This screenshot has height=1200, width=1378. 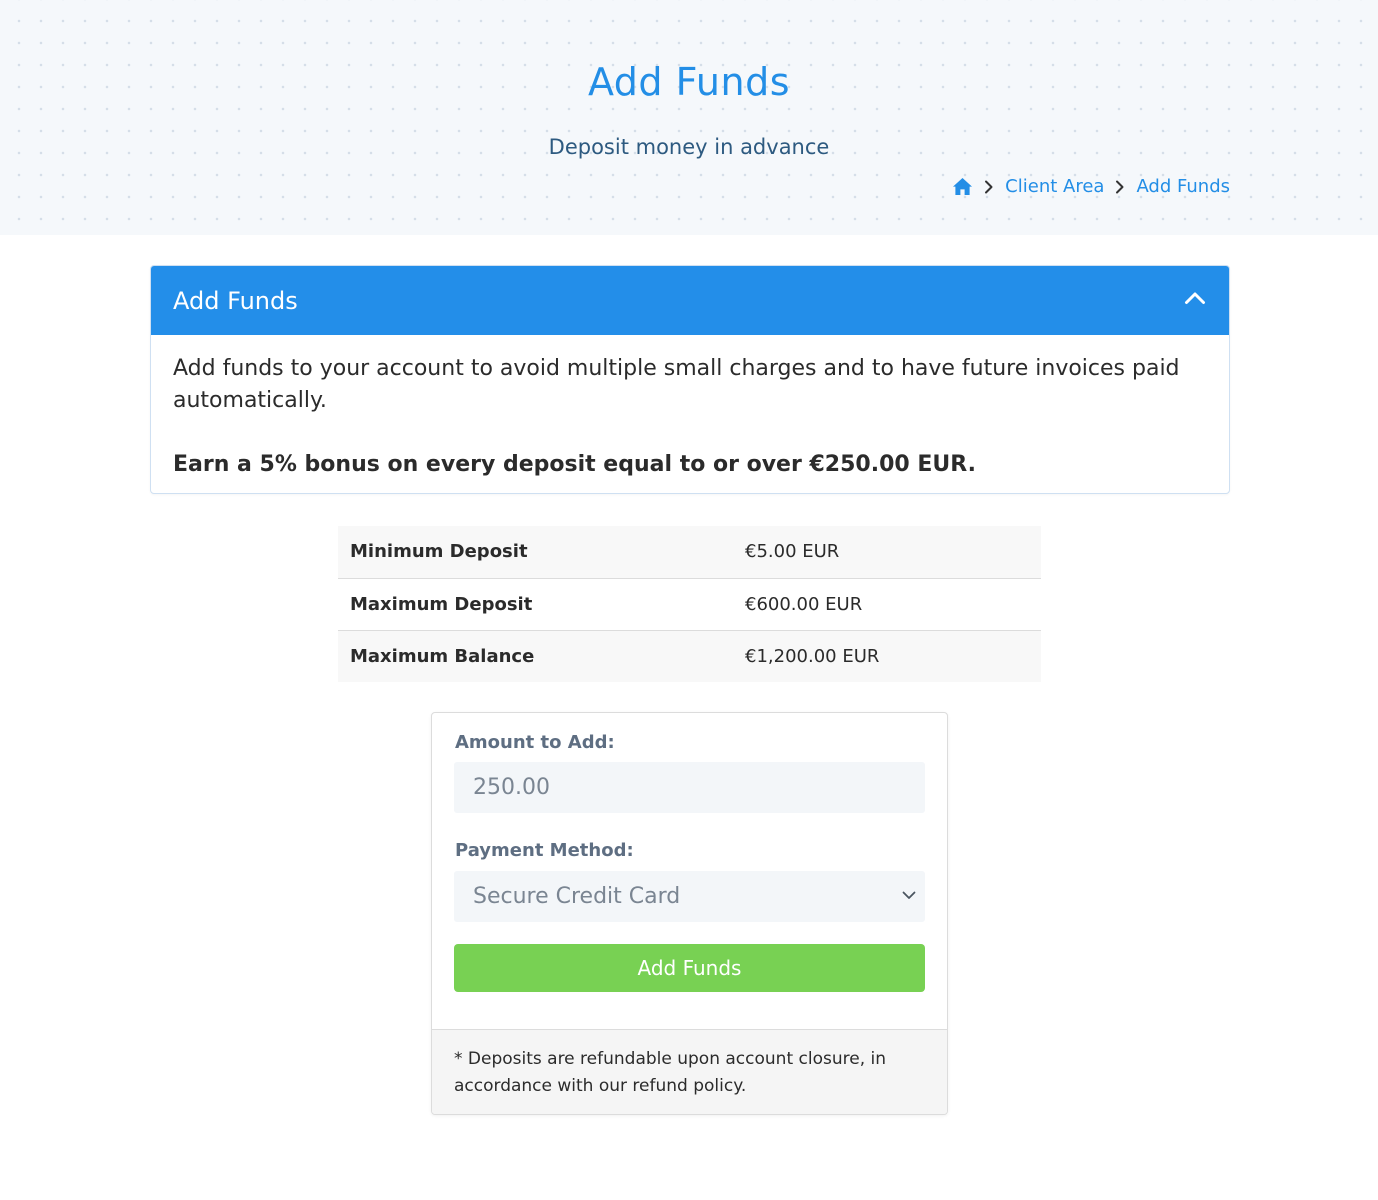 What do you see at coordinates (887, 603) in the screenshot?
I see `limit-value: €600.00 EUR` at bounding box center [887, 603].